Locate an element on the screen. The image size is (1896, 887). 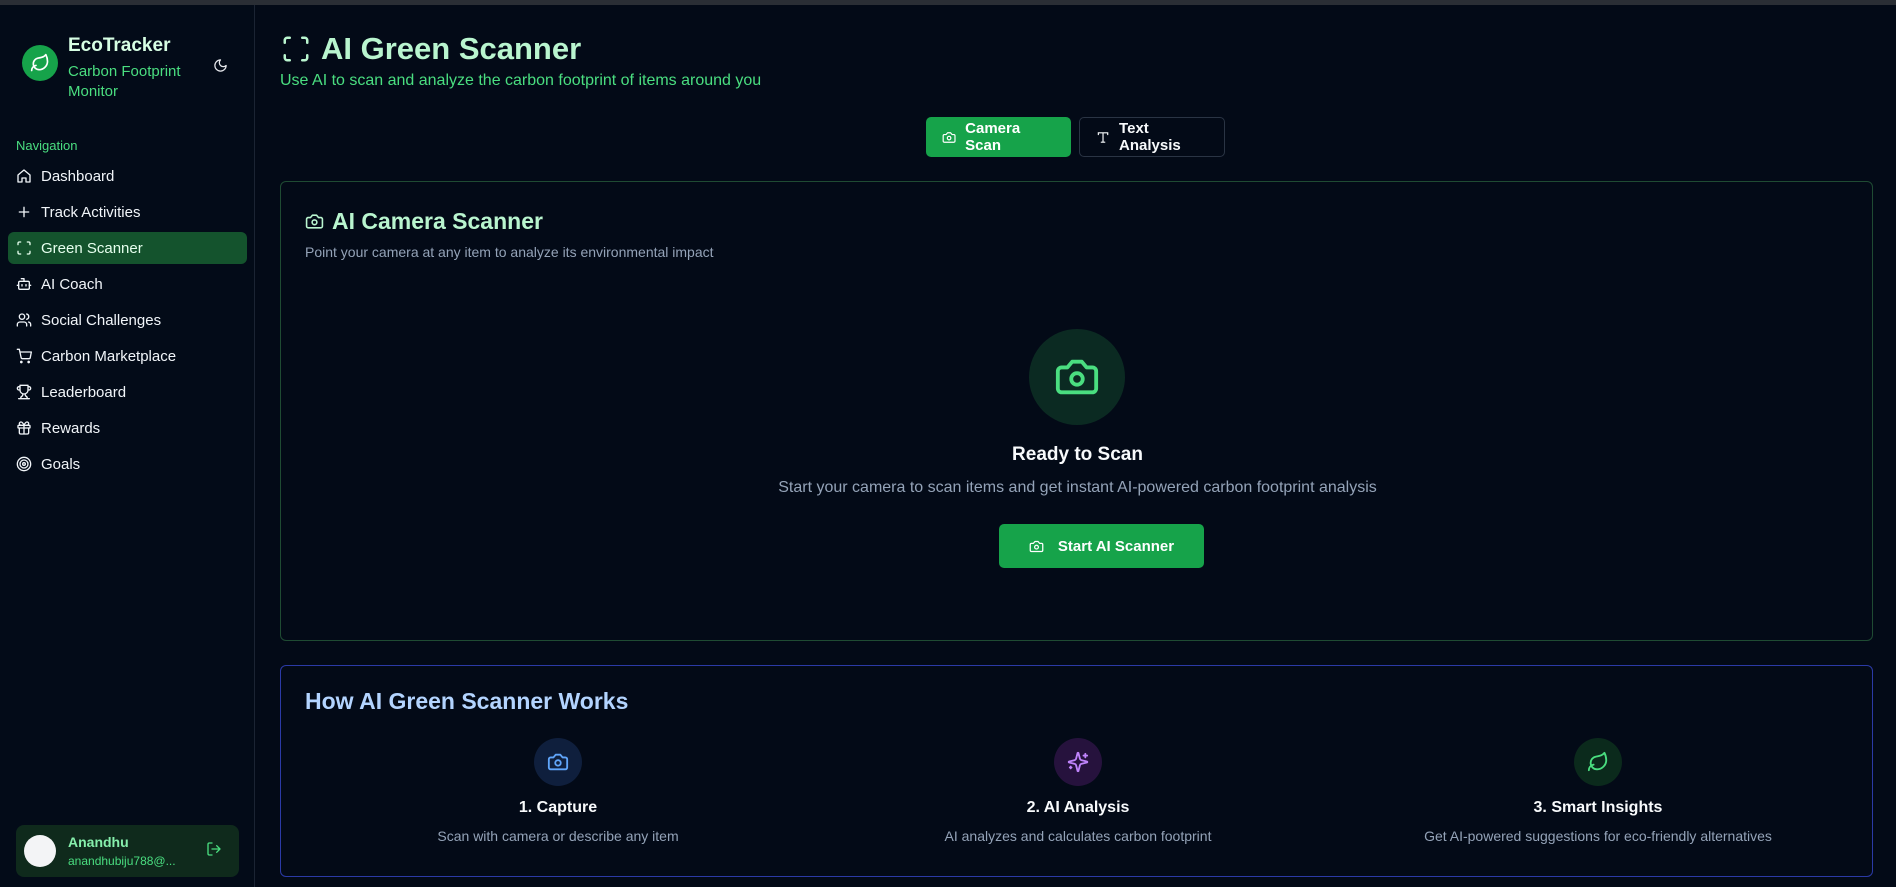
start-ai-scanner-button: Start AI Scanner is located at coordinates (1101, 546).